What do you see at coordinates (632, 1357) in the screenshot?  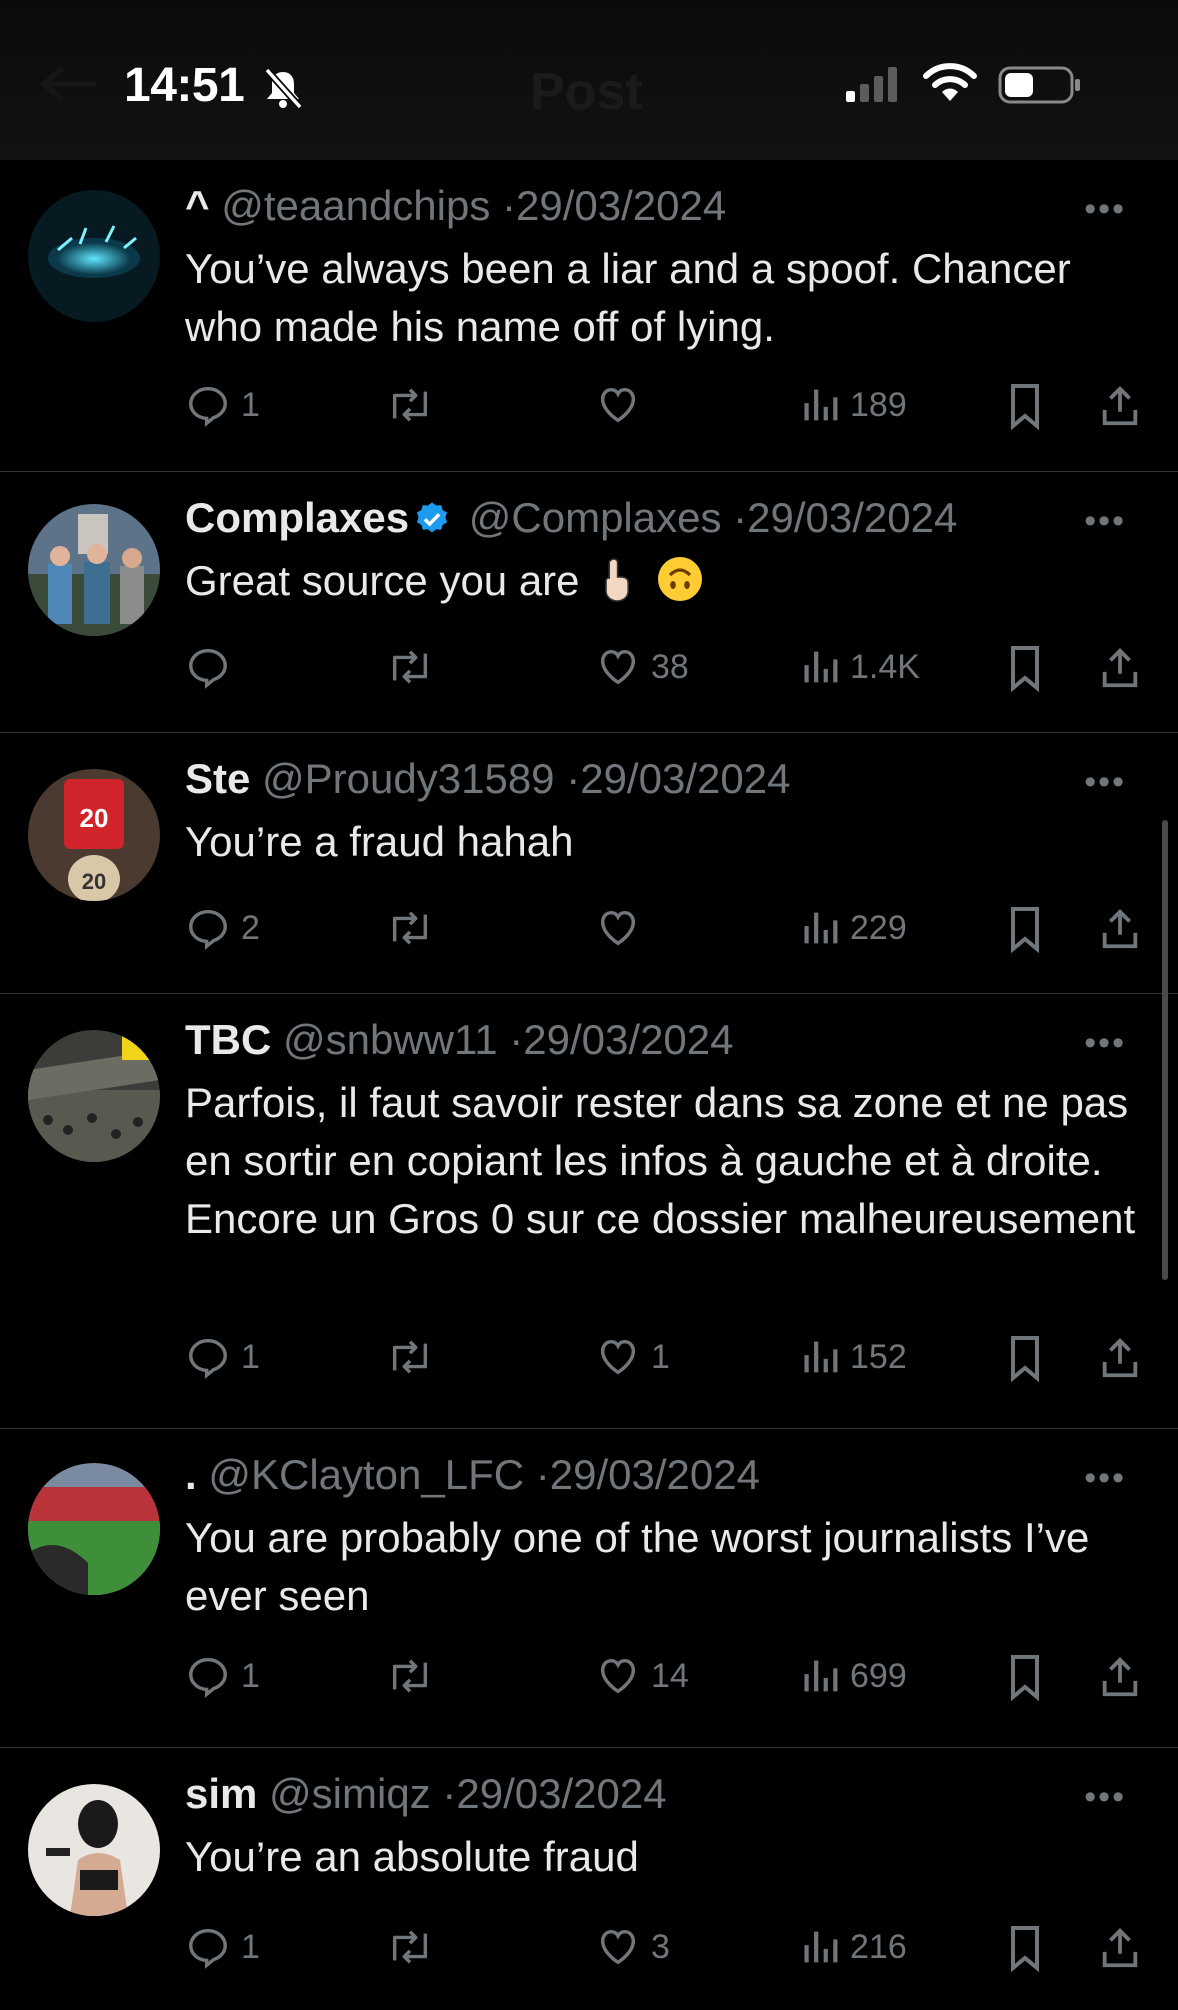 I see `like-button: 1` at bounding box center [632, 1357].